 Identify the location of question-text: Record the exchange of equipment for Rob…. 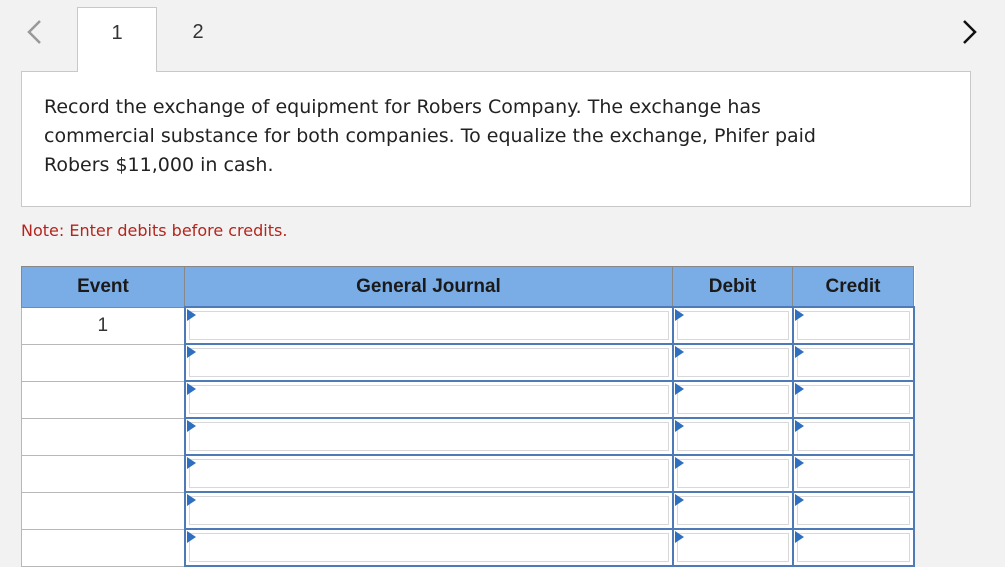
(430, 136).